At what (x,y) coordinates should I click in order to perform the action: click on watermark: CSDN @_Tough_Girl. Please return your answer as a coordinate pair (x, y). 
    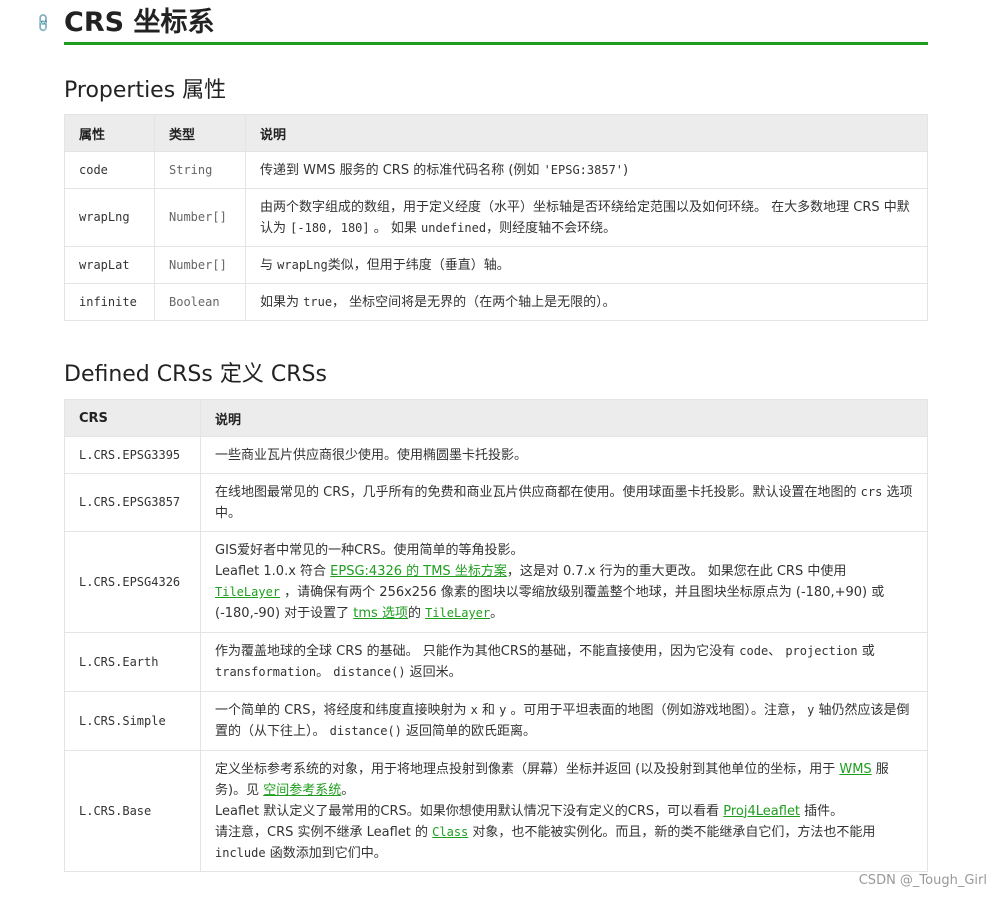
    Looking at the image, I should click on (922, 880).